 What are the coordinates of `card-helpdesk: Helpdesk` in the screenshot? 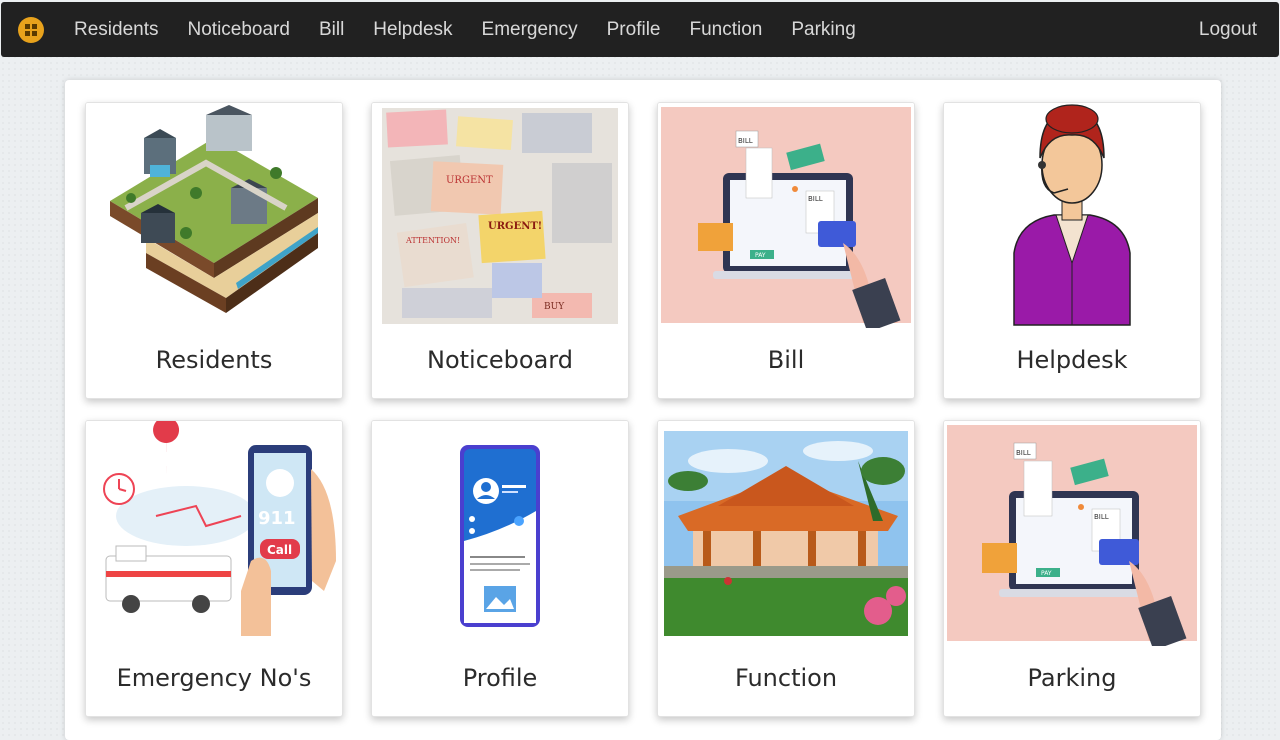 It's located at (1072, 250).